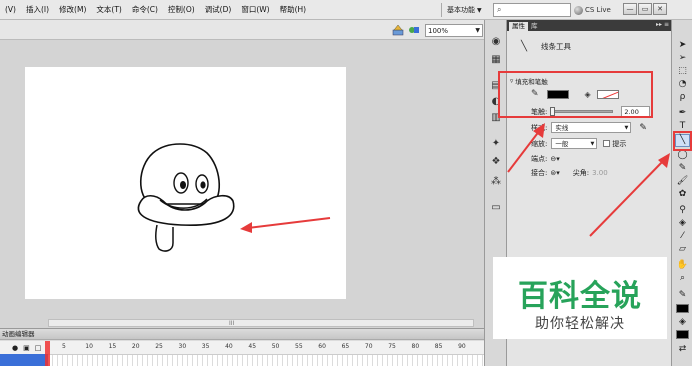 The width and height of the screenshot is (692, 366). What do you see at coordinates (682, 113) in the screenshot?
I see `pen-tool-icon: ✒` at bounding box center [682, 113].